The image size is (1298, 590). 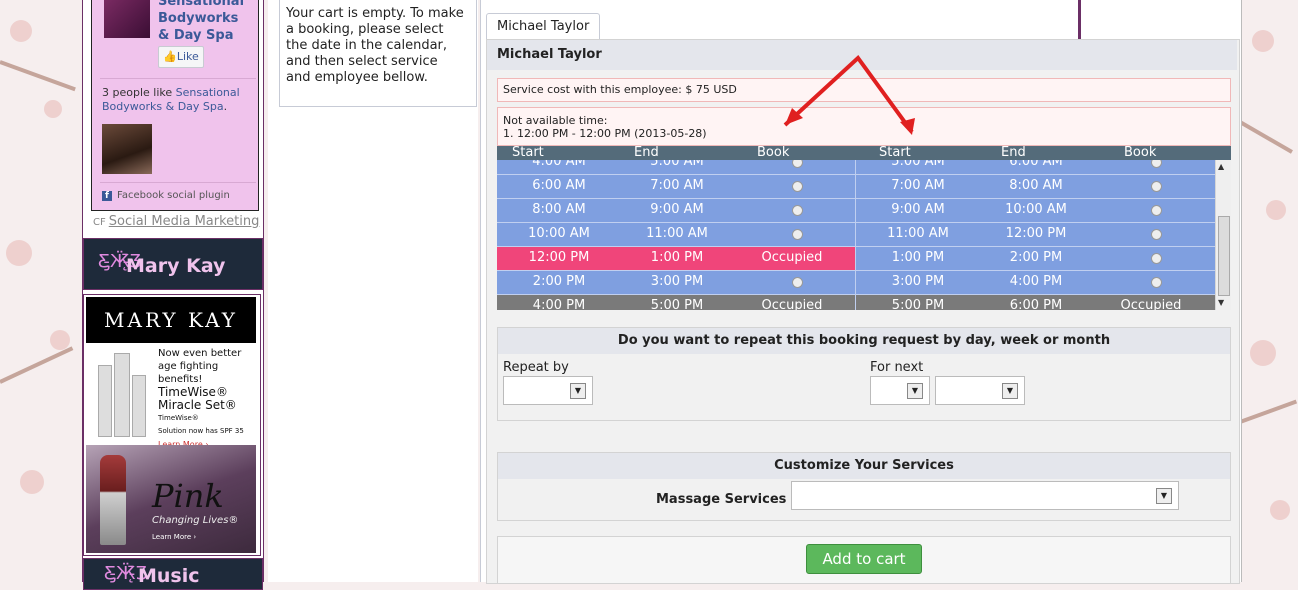 I want to click on panel-title: Michael Taylor, so click(x=862, y=55).